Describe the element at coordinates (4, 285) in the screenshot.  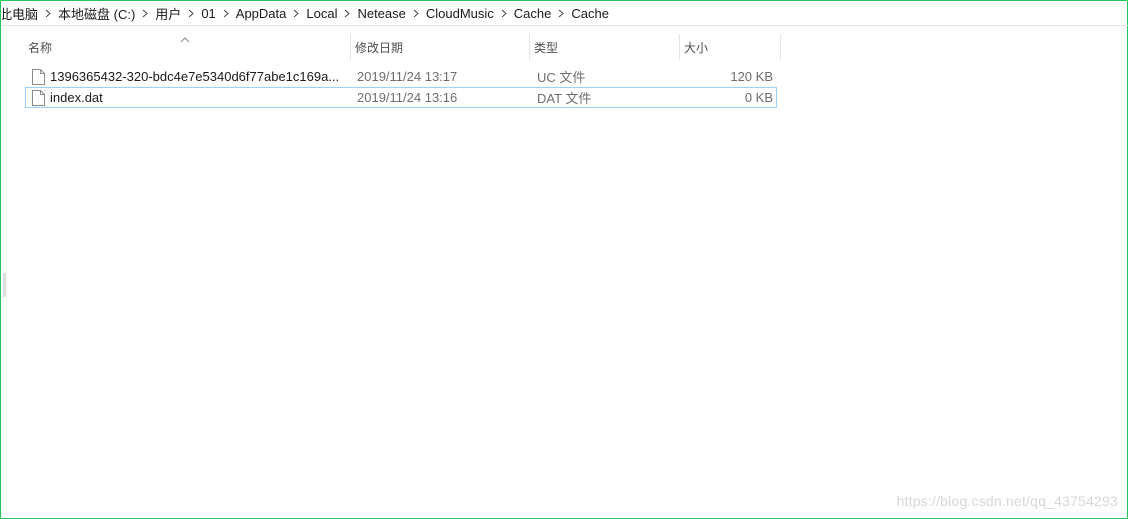
I see `resize-handle` at that location.